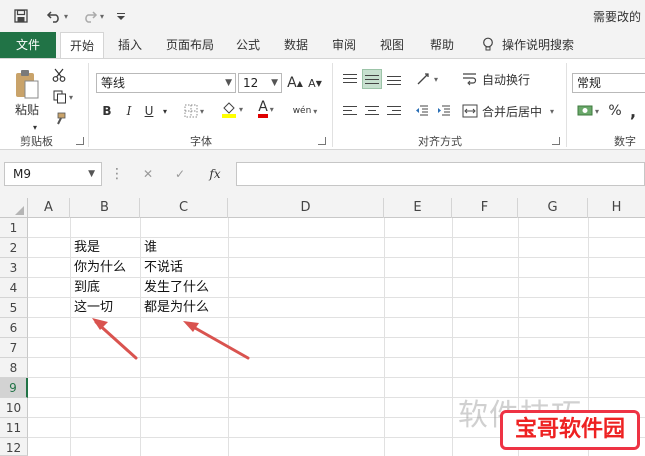 This screenshot has width=645, height=456. I want to click on align-bottom-icon, so click(394, 79).